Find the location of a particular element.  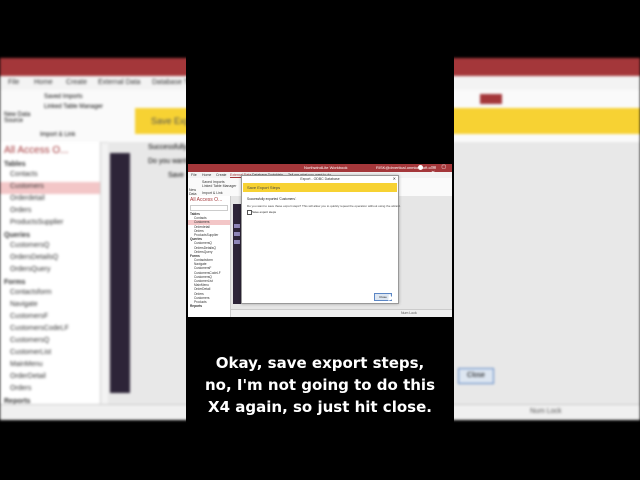

bg-red-button is located at coordinates (491, 99).